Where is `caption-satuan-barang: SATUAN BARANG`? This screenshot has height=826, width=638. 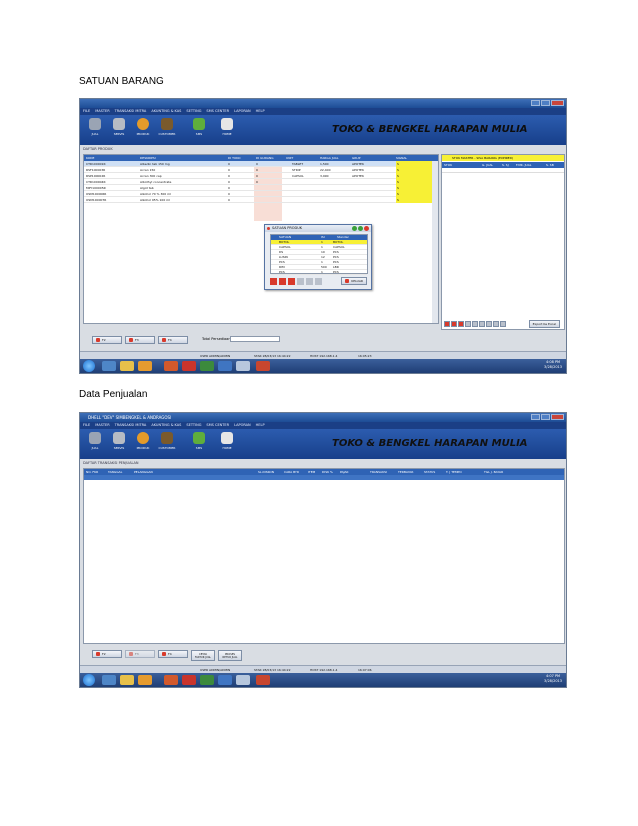
caption-satuan-barang: SATUAN BARANG is located at coordinates (121, 81).